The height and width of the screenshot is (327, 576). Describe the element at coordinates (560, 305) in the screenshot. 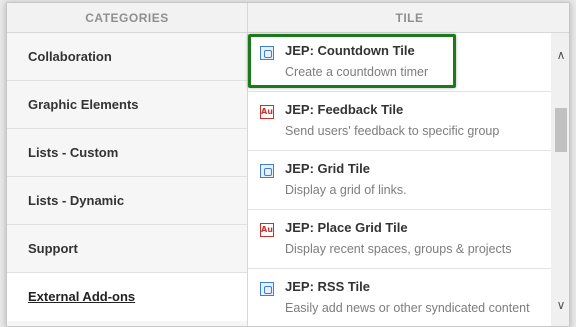

I see `chevron-down-icon: ∨` at that location.